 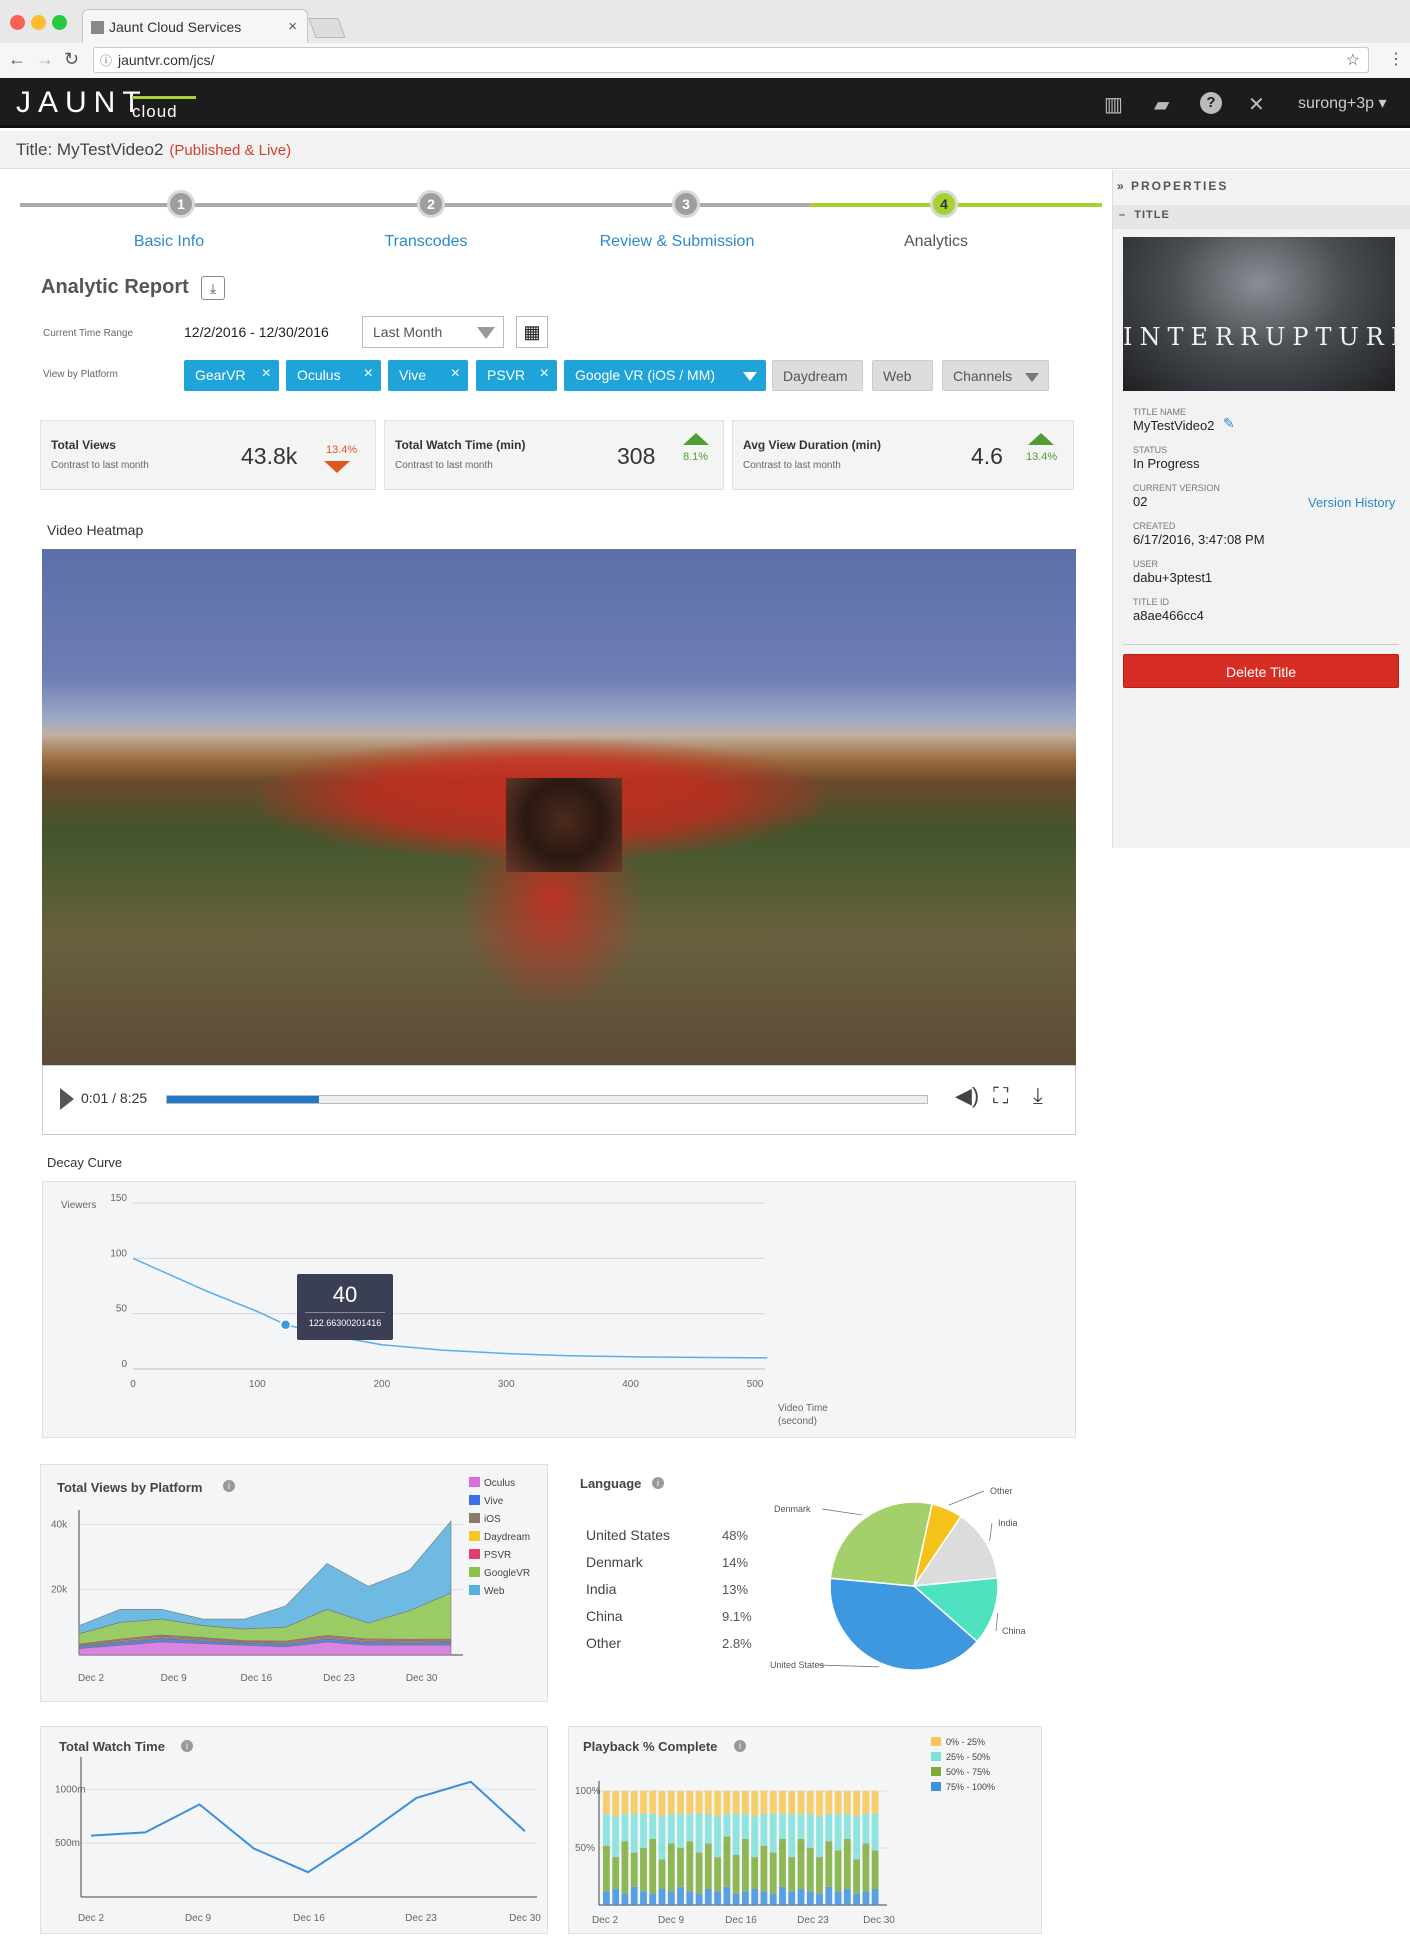 What do you see at coordinates (817, 375) in the screenshot?
I see `chip-daydream: Daydream` at bounding box center [817, 375].